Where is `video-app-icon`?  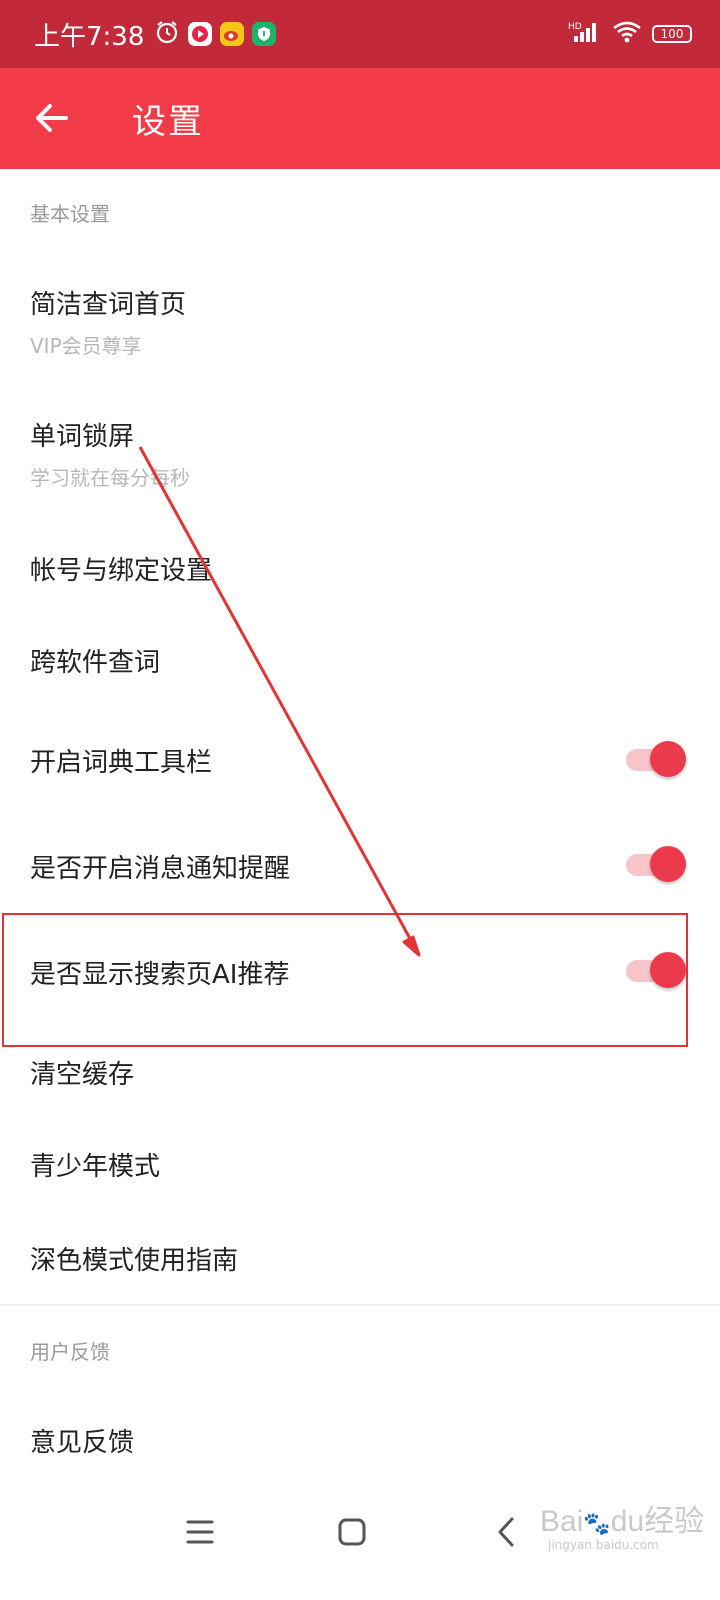
video-app-icon is located at coordinates (200, 34).